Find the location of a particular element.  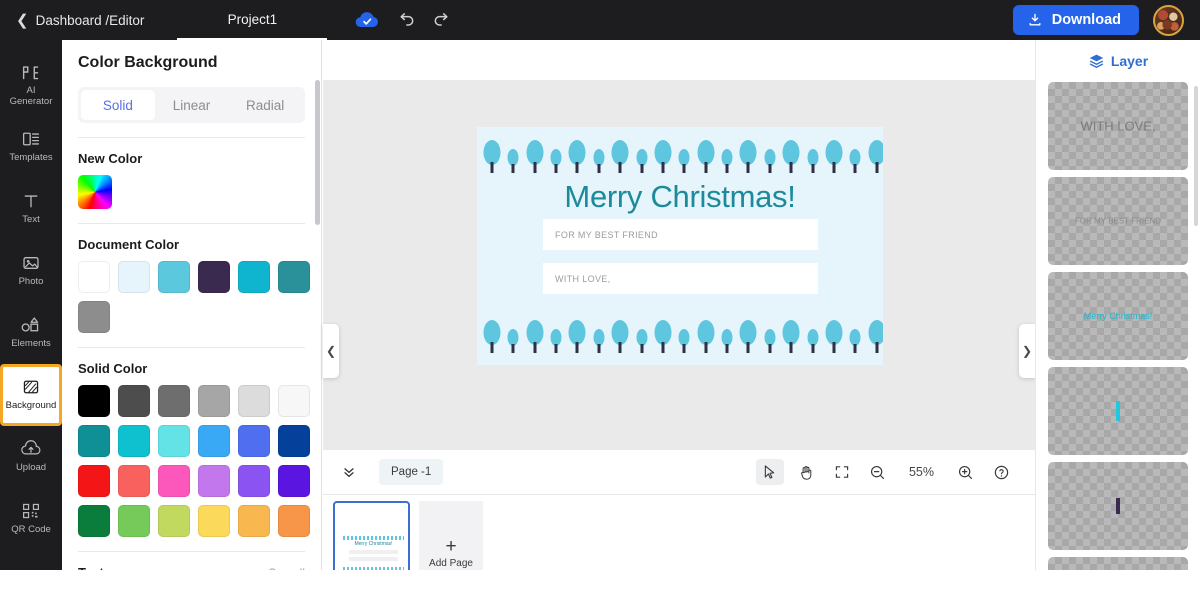

card-title: Merry Christmas! is located at coordinates (680, 197).